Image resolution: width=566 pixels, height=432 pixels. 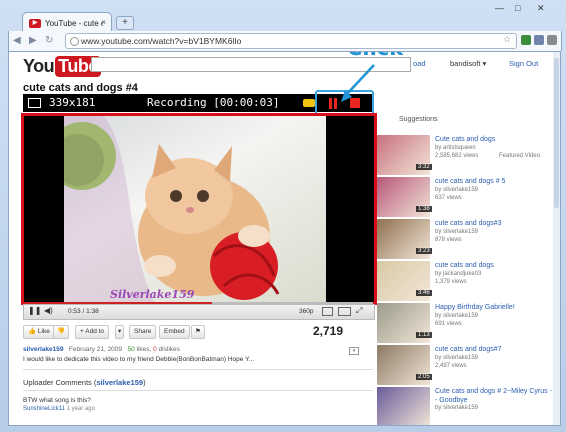 What do you see at coordinates (169, 349) in the screenshot?
I see `dislikes-label: dislikes` at bounding box center [169, 349].